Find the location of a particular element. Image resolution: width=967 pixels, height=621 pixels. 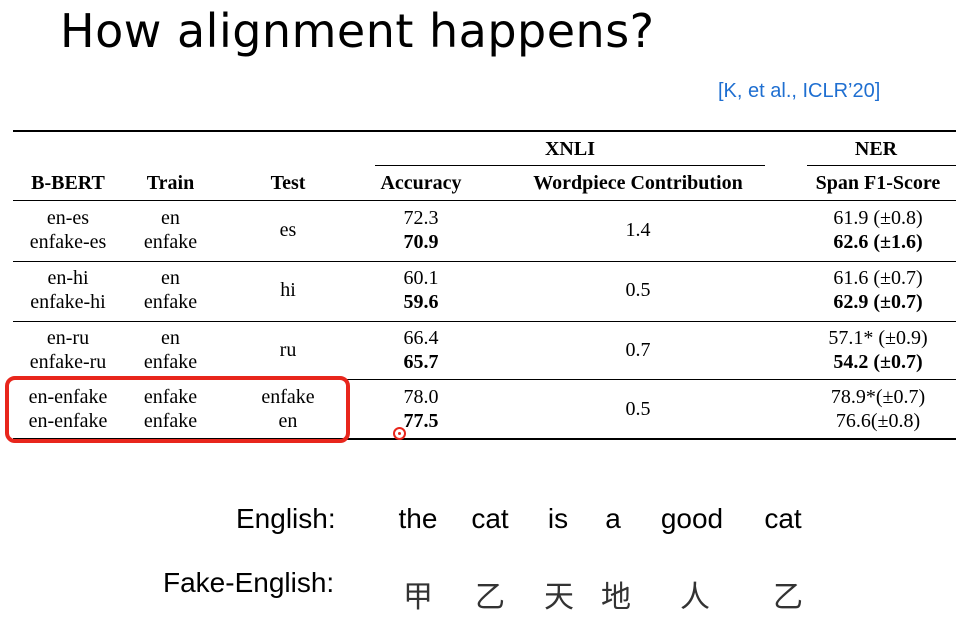

table-cell-spanf1: 54.2 (±0.7) is located at coordinates (878, 362).